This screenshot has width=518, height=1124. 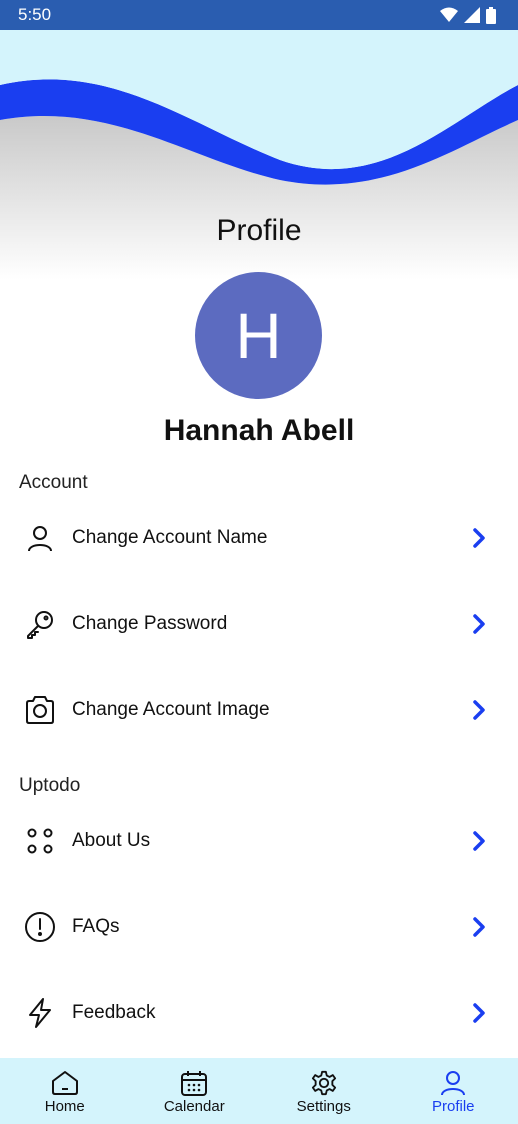 I want to click on nav-home: Home, so click(x=65, y=1091).